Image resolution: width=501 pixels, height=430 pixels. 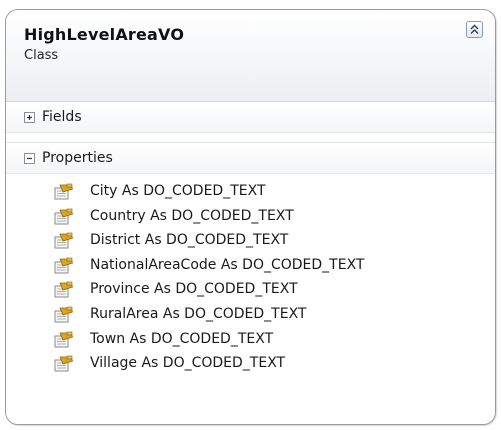 What do you see at coordinates (198, 313) in the screenshot?
I see `property-label: RuralArea As DO_CODED_TEXT` at bounding box center [198, 313].